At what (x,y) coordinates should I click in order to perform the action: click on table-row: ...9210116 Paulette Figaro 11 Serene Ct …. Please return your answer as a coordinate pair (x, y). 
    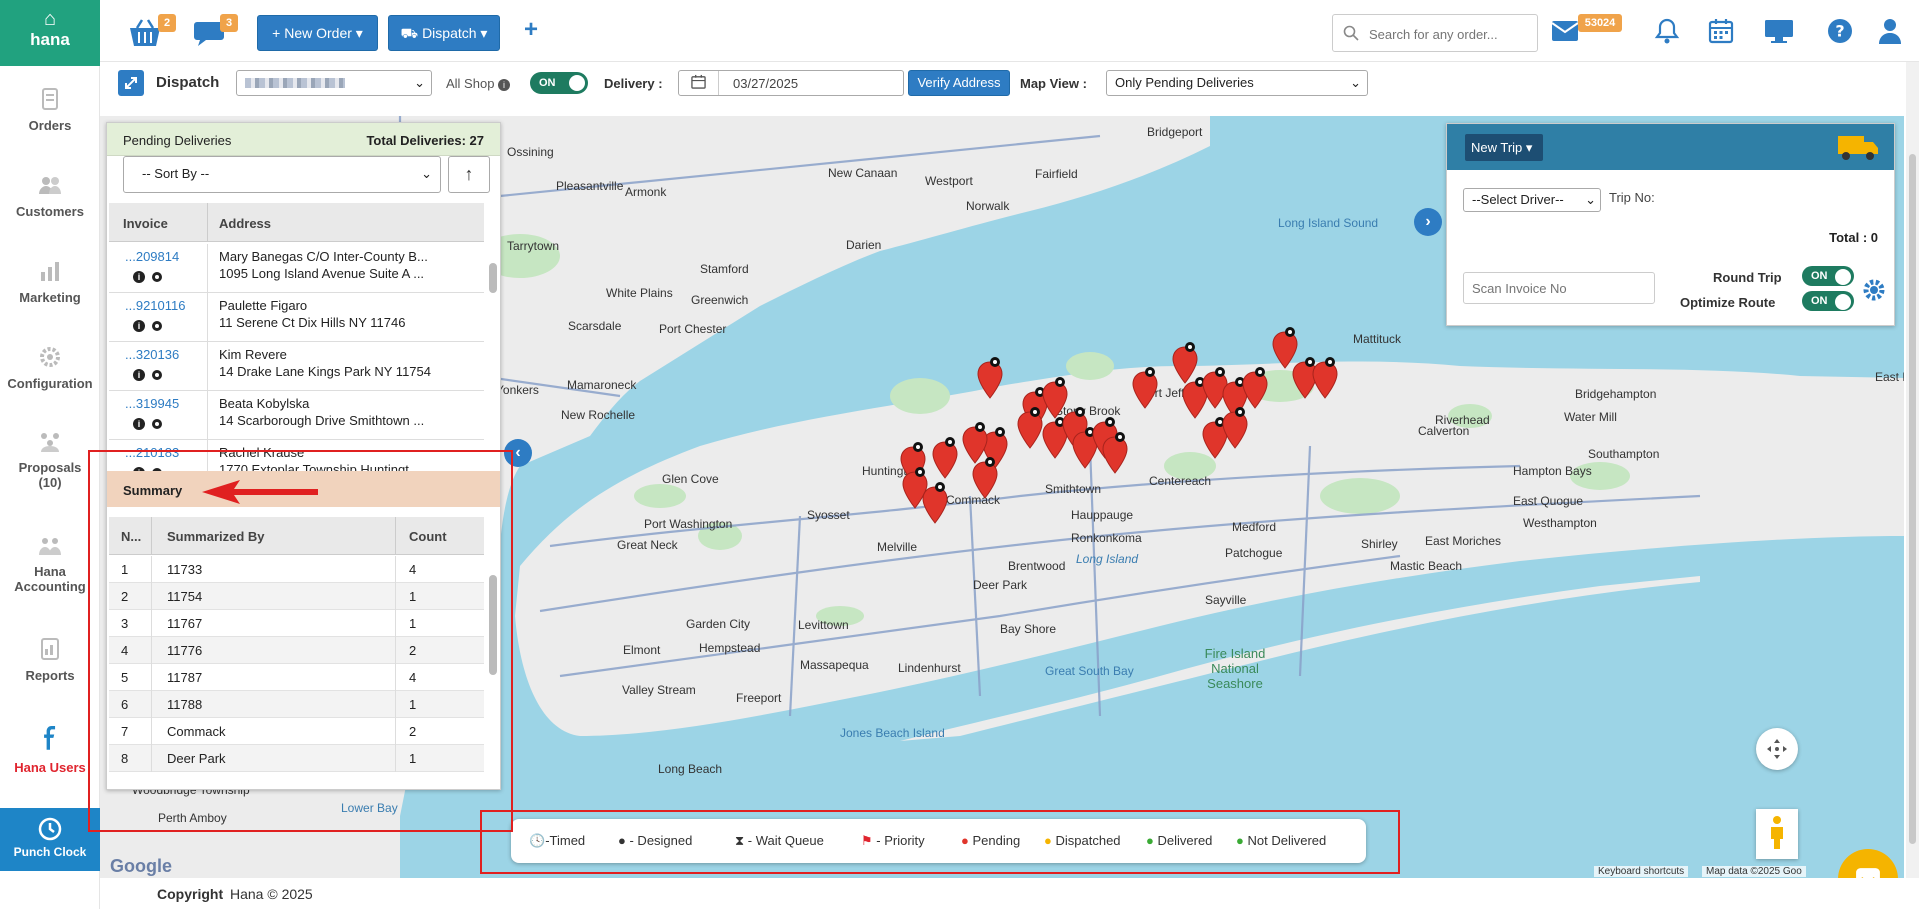
    Looking at the image, I should click on (296, 317).